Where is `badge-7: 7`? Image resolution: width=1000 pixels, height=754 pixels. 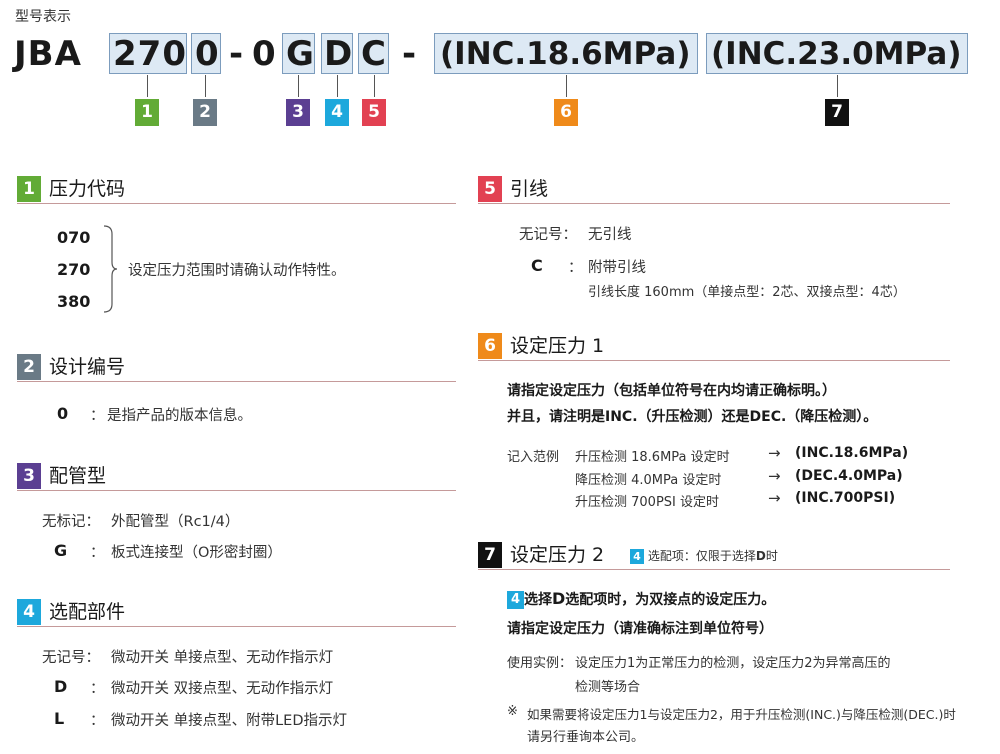 badge-7: 7 is located at coordinates (837, 112).